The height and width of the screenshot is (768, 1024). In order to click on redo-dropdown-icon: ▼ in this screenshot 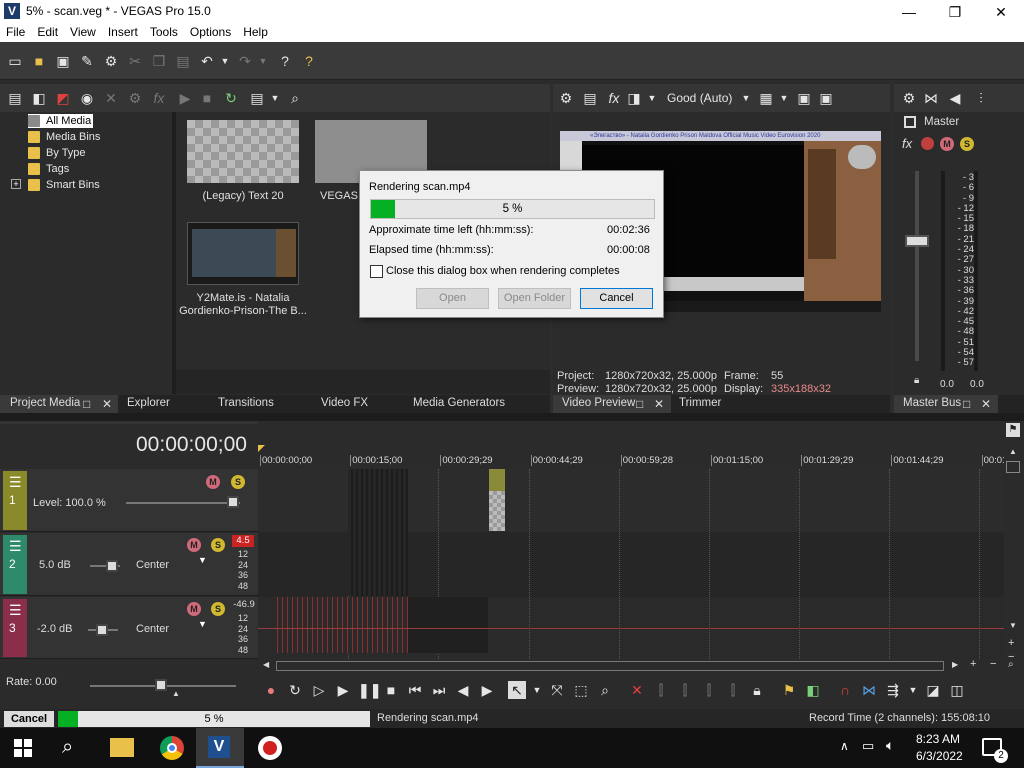, I will do `click(263, 61)`.